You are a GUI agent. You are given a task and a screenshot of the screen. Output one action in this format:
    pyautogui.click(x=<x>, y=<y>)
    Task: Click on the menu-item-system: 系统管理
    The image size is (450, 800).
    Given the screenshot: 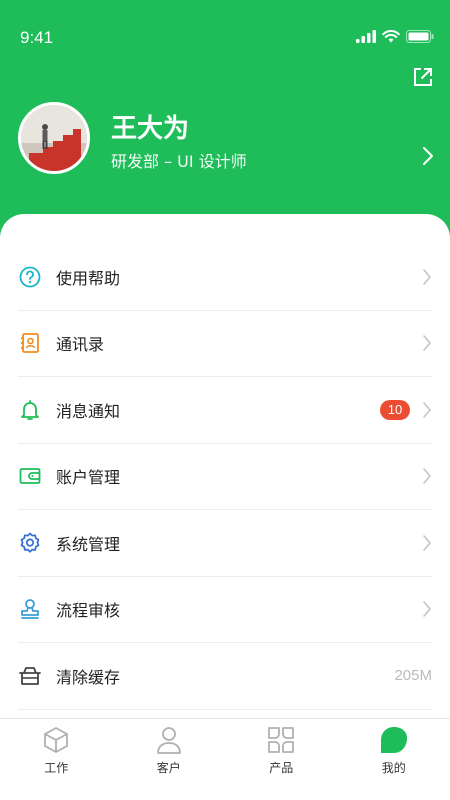 What is the action you would take?
    pyautogui.click(x=225, y=543)
    